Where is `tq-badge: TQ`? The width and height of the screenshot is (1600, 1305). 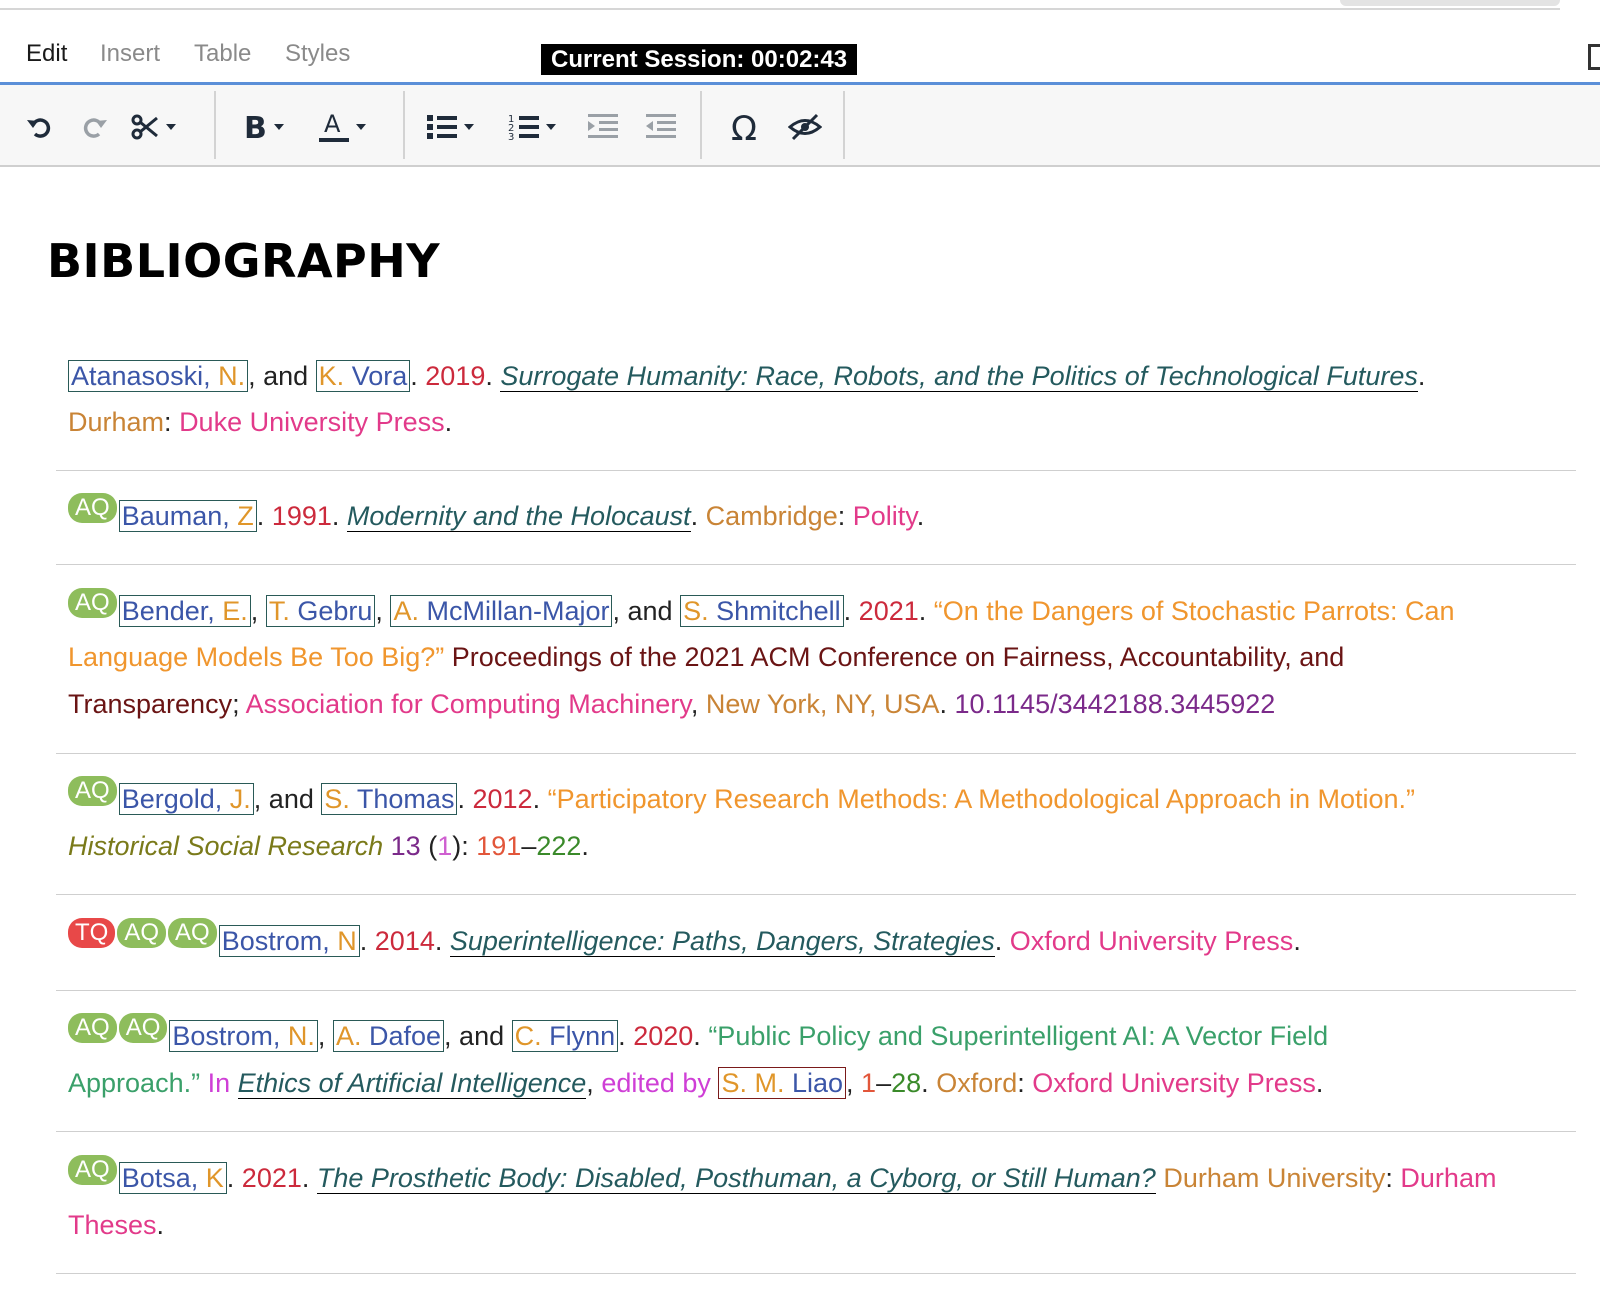
tq-badge: TQ is located at coordinates (92, 933).